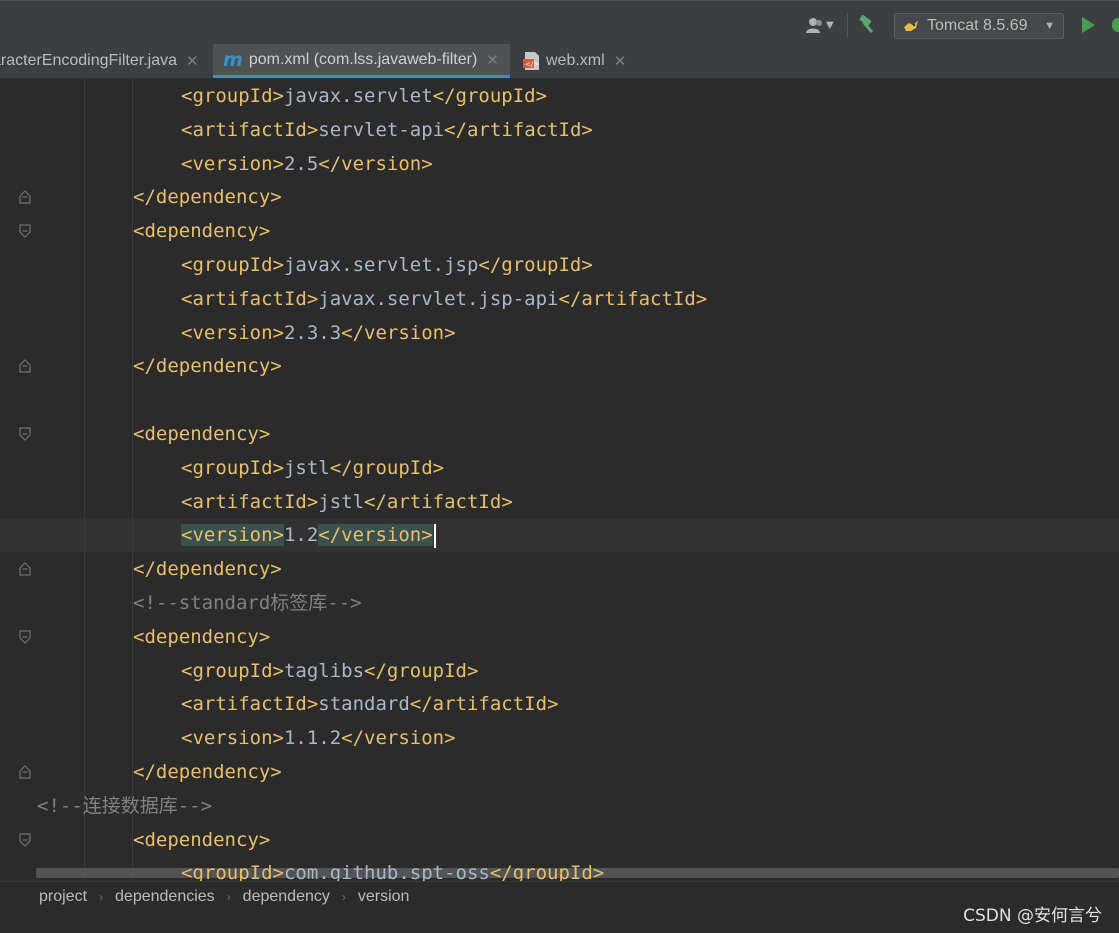  Describe the element at coordinates (165, 897) in the screenshot. I see `breadcrumb-item-dependencies: dependencies` at that location.